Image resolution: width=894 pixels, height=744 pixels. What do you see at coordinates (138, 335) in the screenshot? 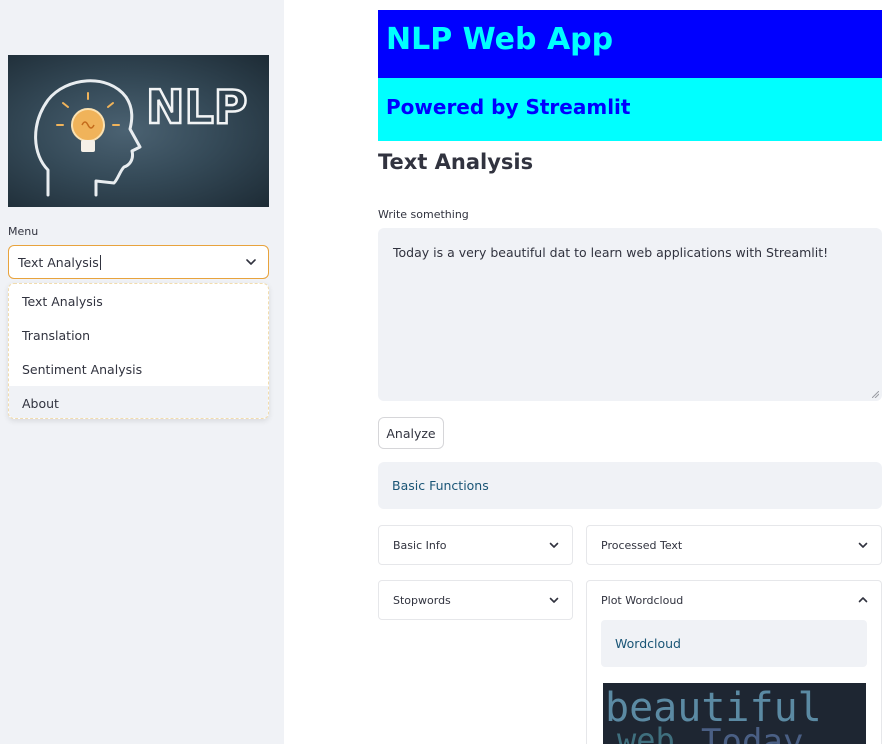
I see `menu-option-translation: Translation` at bounding box center [138, 335].